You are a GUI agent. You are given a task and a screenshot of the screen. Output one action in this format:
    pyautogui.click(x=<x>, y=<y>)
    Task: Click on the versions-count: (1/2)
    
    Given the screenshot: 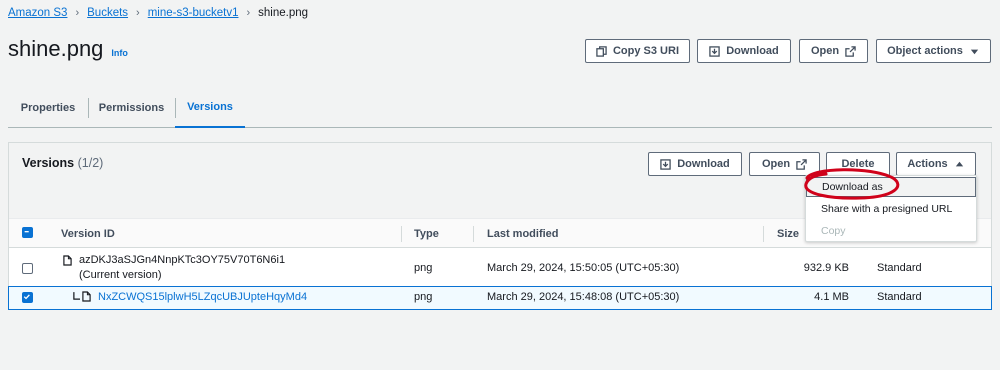 What is the action you would take?
    pyautogui.click(x=90, y=163)
    